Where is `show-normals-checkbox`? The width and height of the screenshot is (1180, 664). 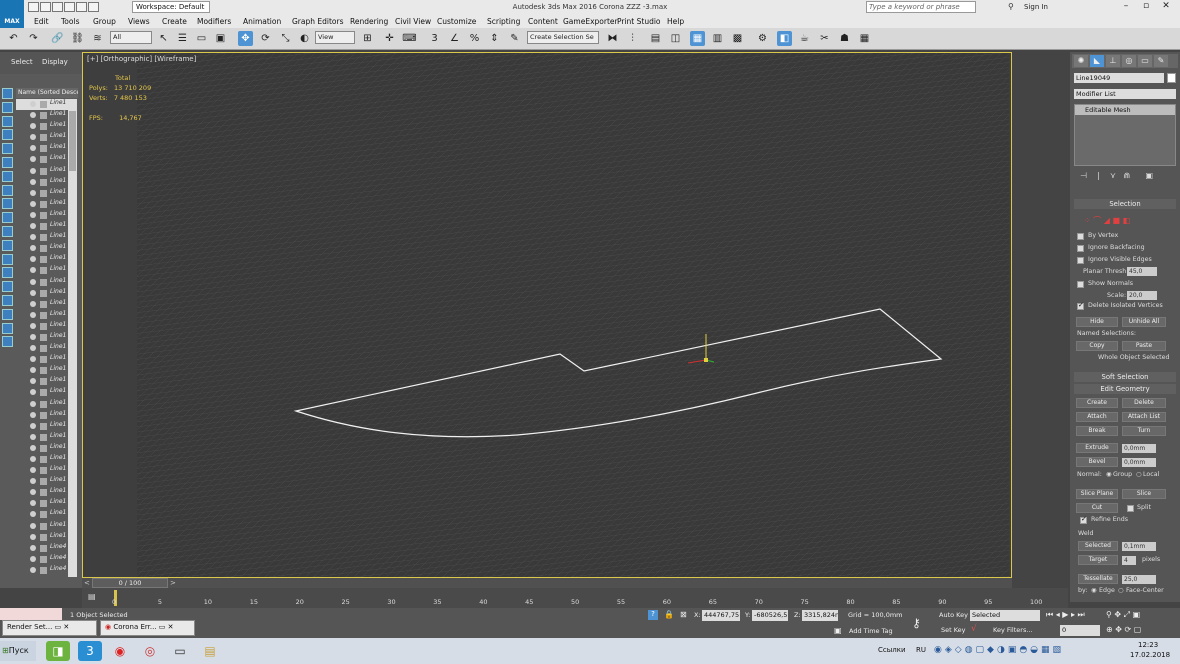
show-normals-checkbox is located at coordinates (1080, 284).